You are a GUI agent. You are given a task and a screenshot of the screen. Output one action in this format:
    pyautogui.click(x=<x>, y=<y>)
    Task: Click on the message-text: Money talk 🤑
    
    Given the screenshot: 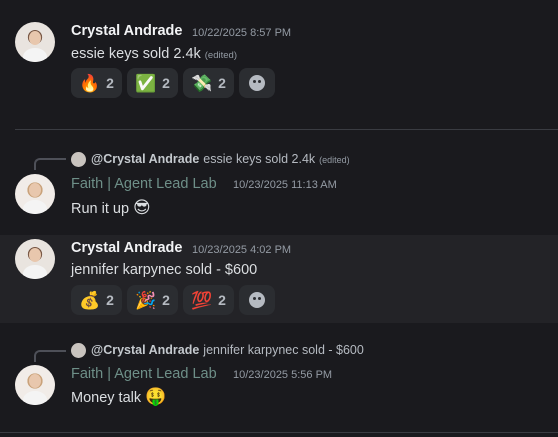 What is the action you would take?
    pyautogui.click(x=118, y=397)
    